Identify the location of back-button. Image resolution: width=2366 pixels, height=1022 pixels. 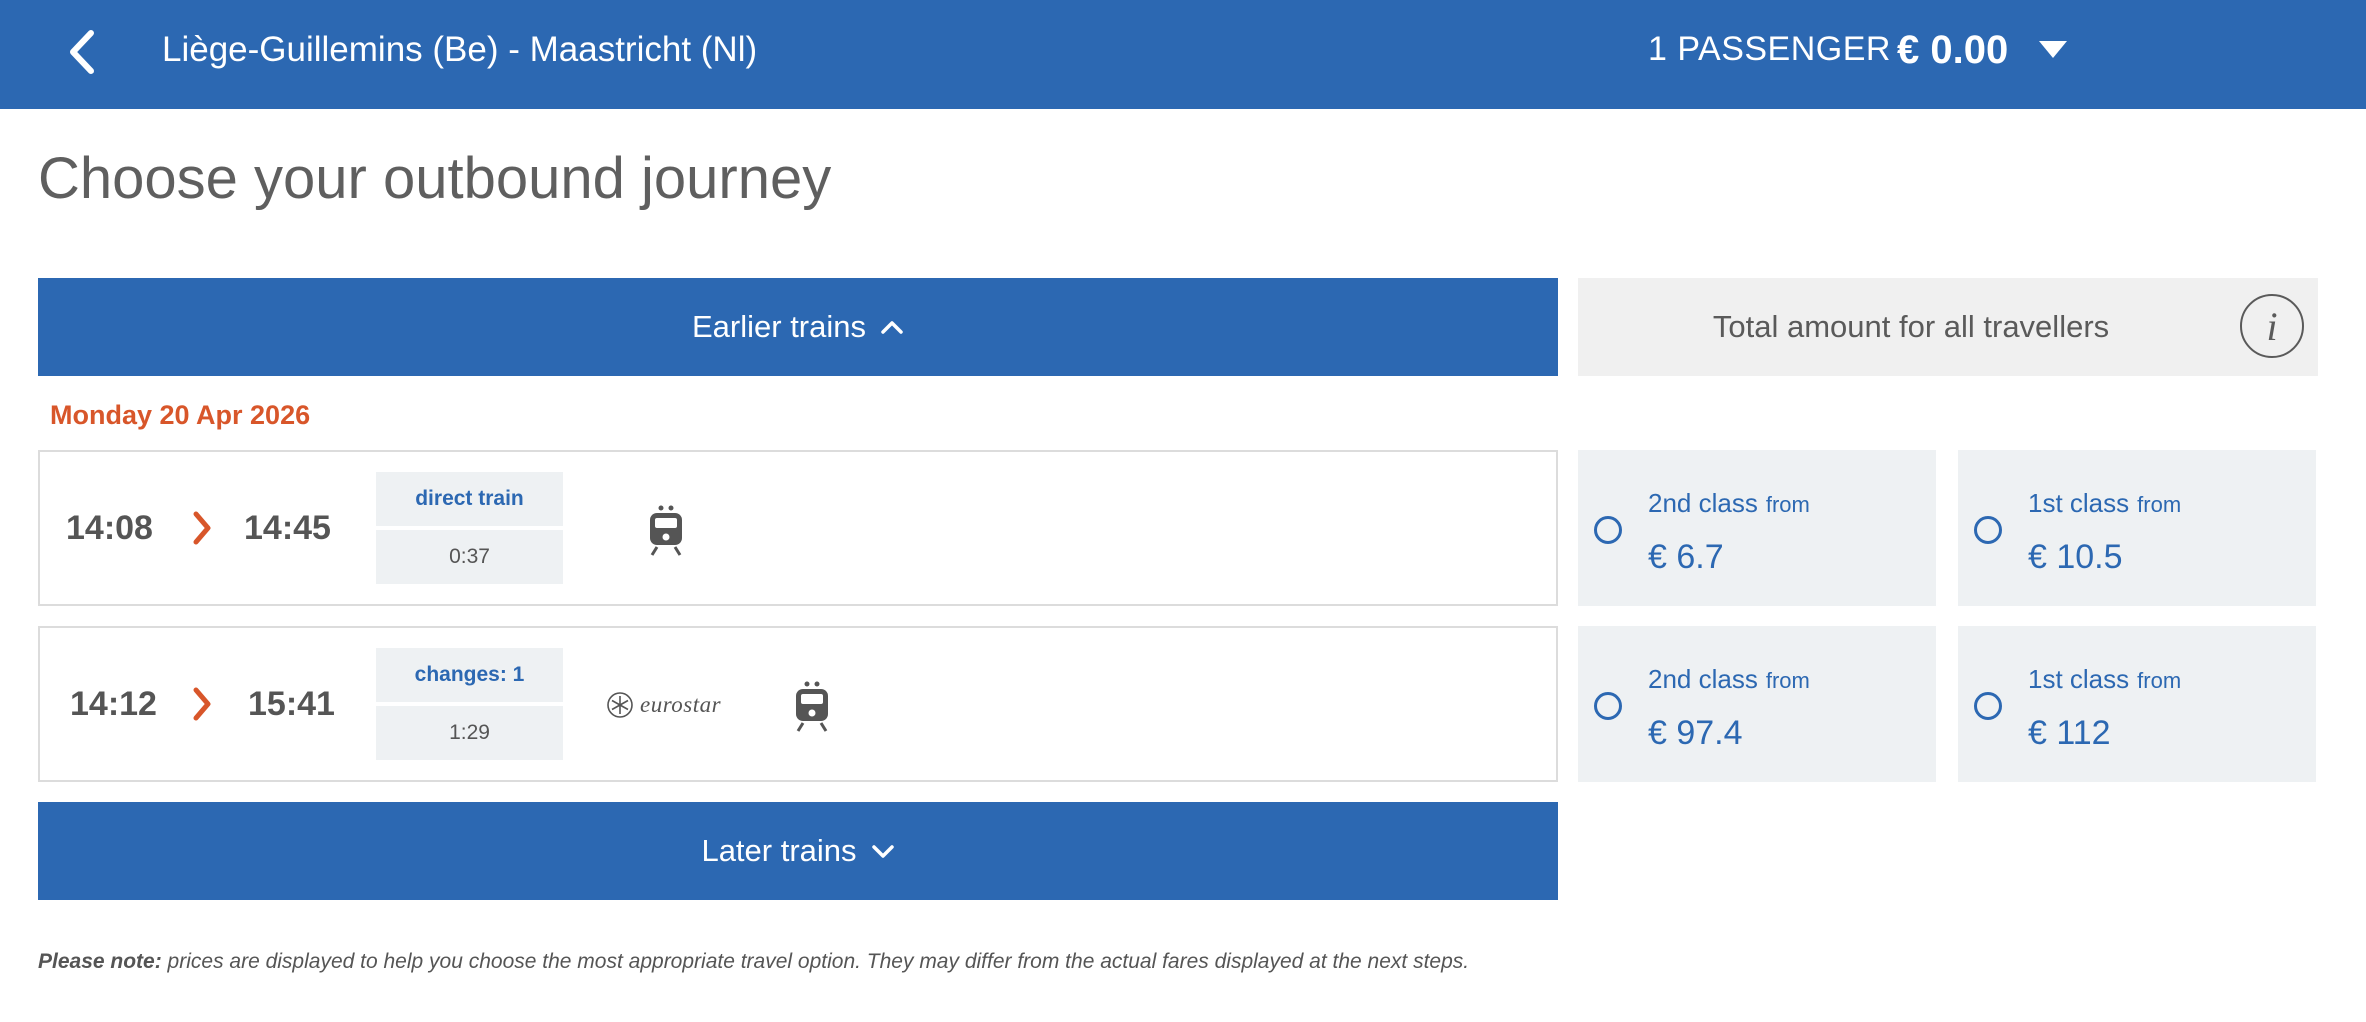
(82, 52).